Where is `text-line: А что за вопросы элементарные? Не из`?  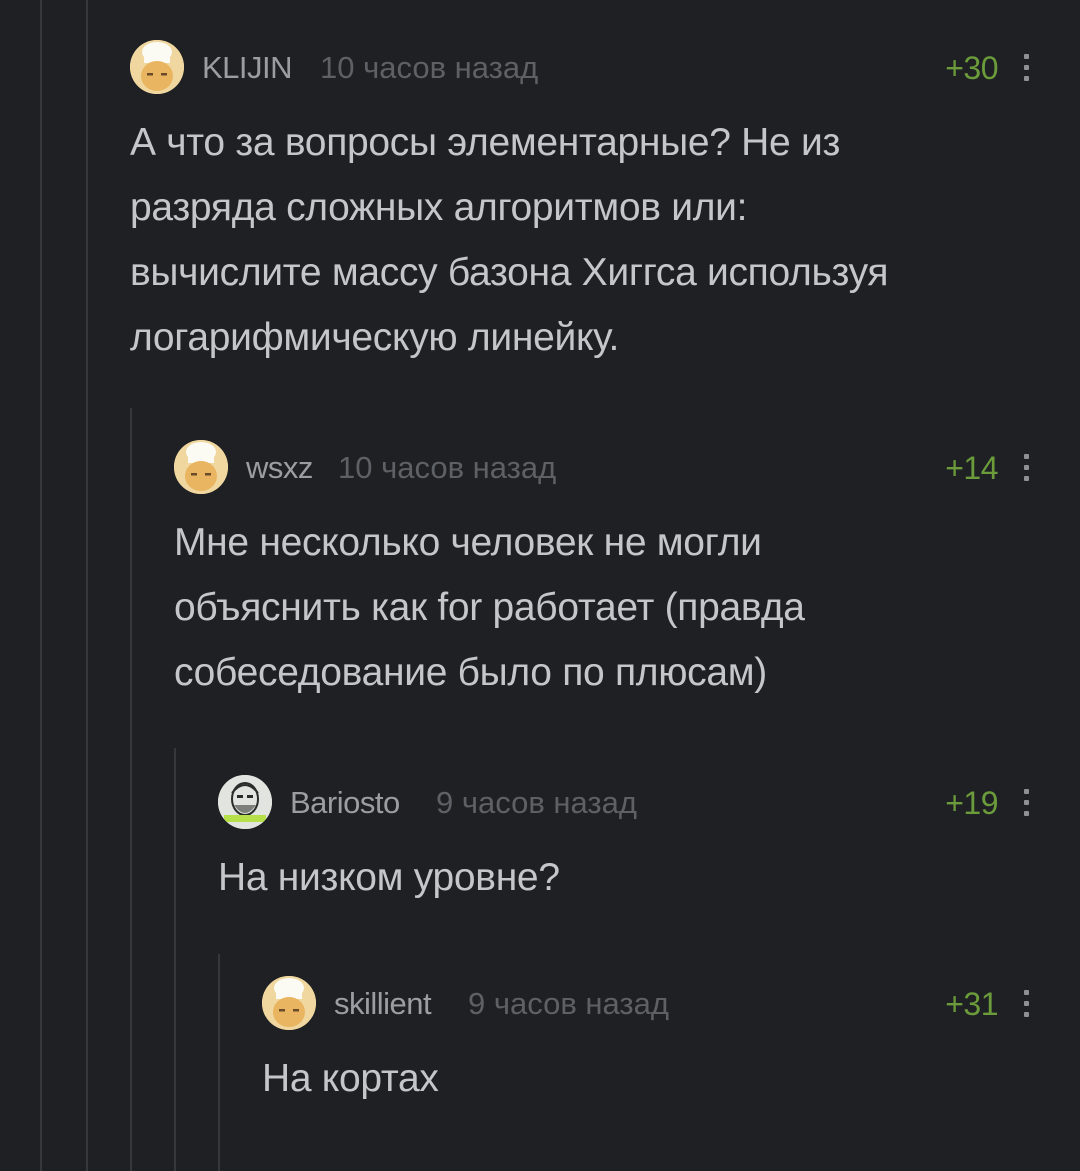
text-line: А что за вопросы элементарные? Не из is located at coordinates (485, 142).